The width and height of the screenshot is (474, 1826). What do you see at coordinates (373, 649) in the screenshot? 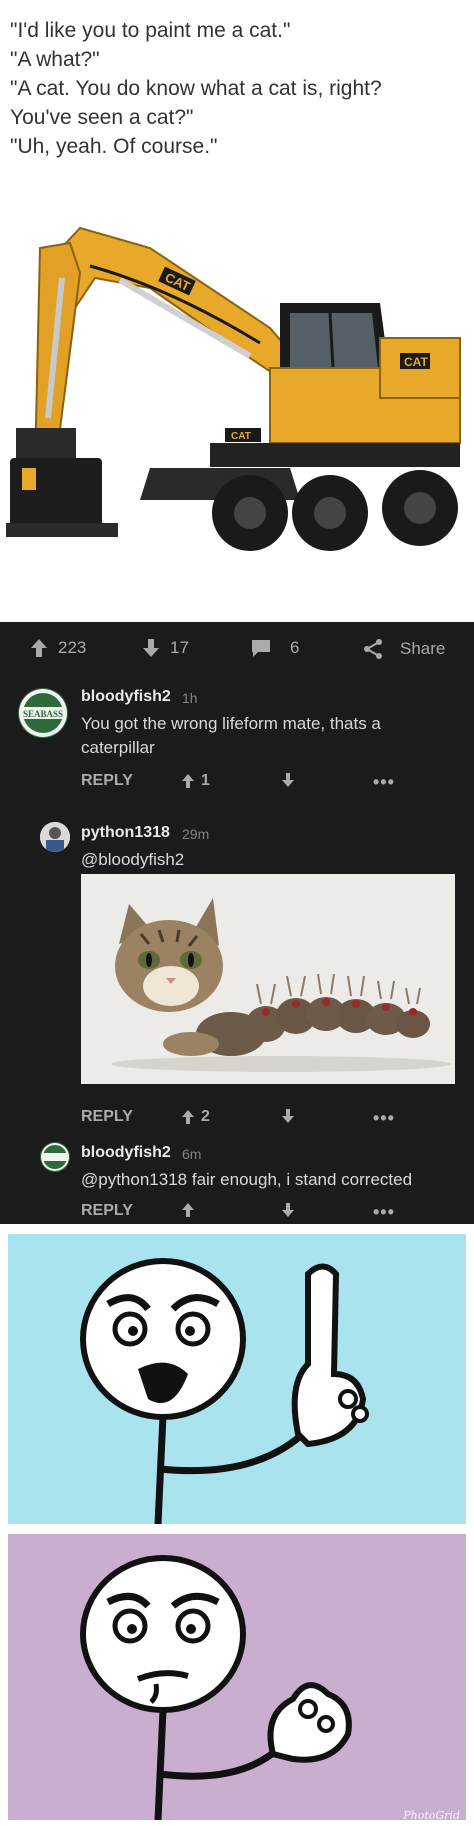
I see `share-icon` at bounding box center [373, 649].